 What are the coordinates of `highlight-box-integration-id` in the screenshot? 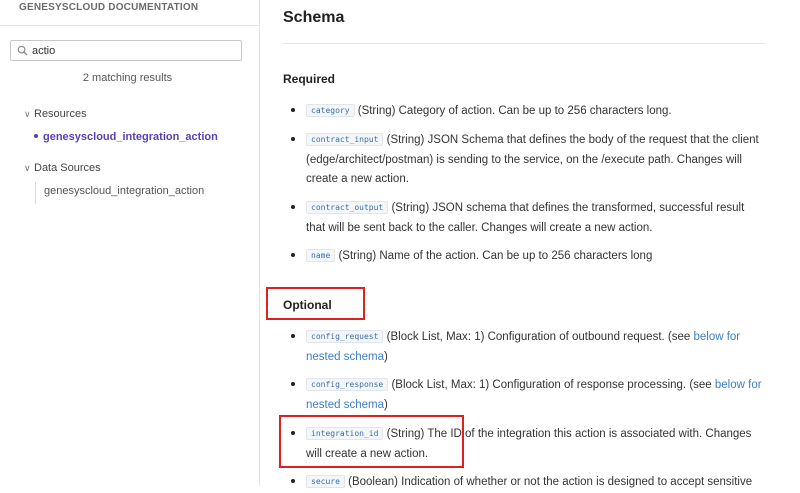 It's located at (371, 441).